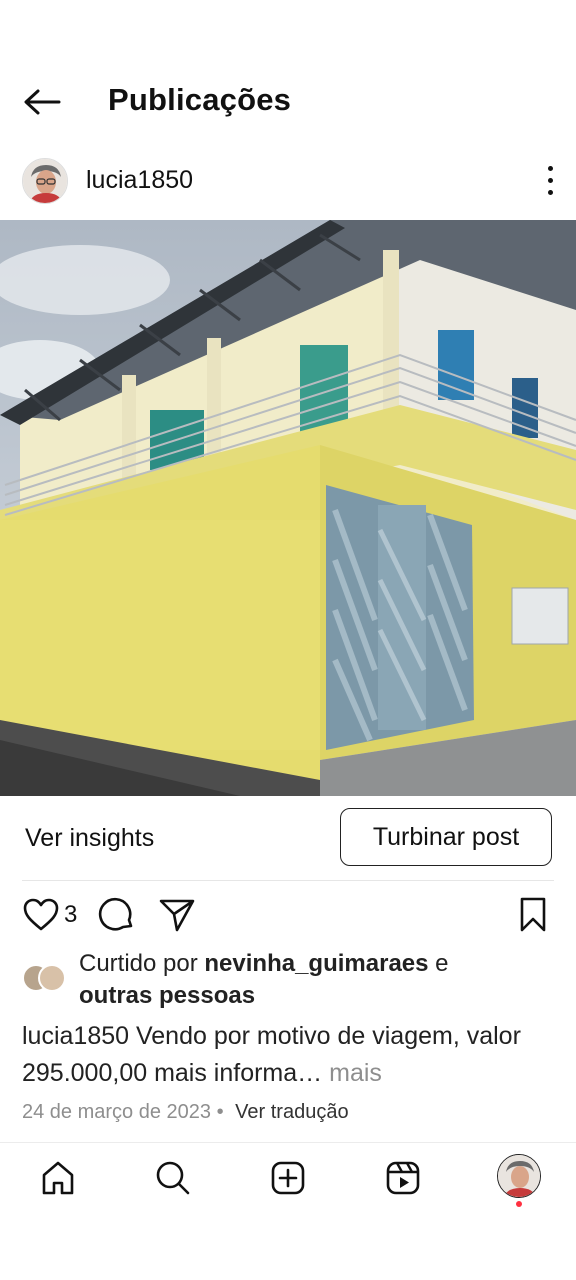  I want to click on page-title: Publicações, so click(200, 99).